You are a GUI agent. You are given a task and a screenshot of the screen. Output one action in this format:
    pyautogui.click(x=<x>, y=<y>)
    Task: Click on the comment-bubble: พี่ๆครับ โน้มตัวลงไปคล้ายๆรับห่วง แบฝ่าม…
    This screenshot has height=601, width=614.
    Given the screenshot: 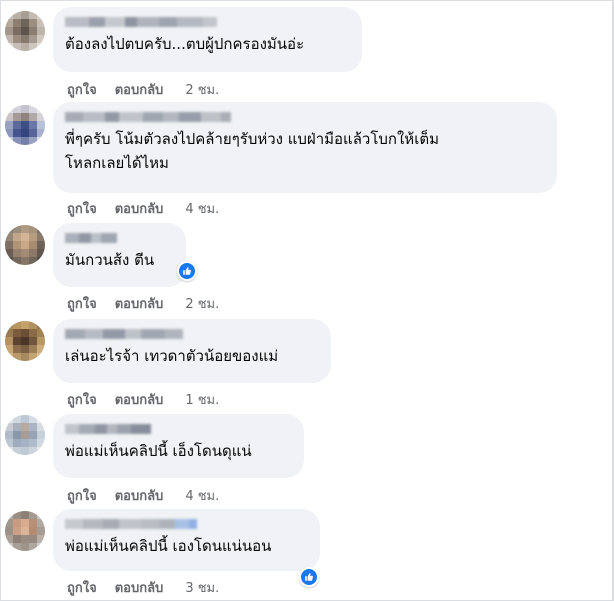 What is the action you would take?
    pyautogui.click(x=305, y=147)
    